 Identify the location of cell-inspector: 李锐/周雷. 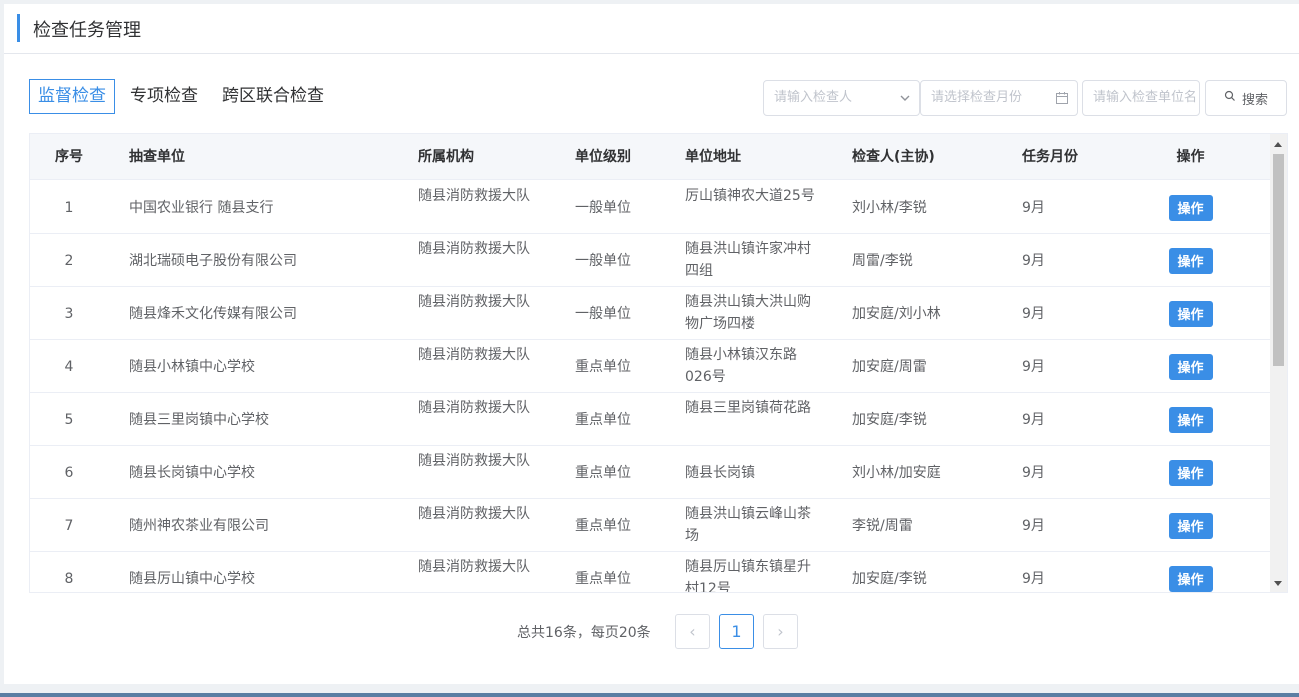
(882, 525).